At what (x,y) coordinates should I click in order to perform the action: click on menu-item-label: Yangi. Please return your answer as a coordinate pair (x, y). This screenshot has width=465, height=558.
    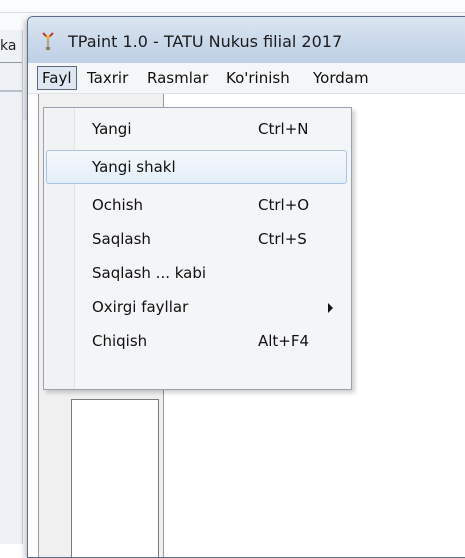
    Looking at the image, I should click on (112, 129).